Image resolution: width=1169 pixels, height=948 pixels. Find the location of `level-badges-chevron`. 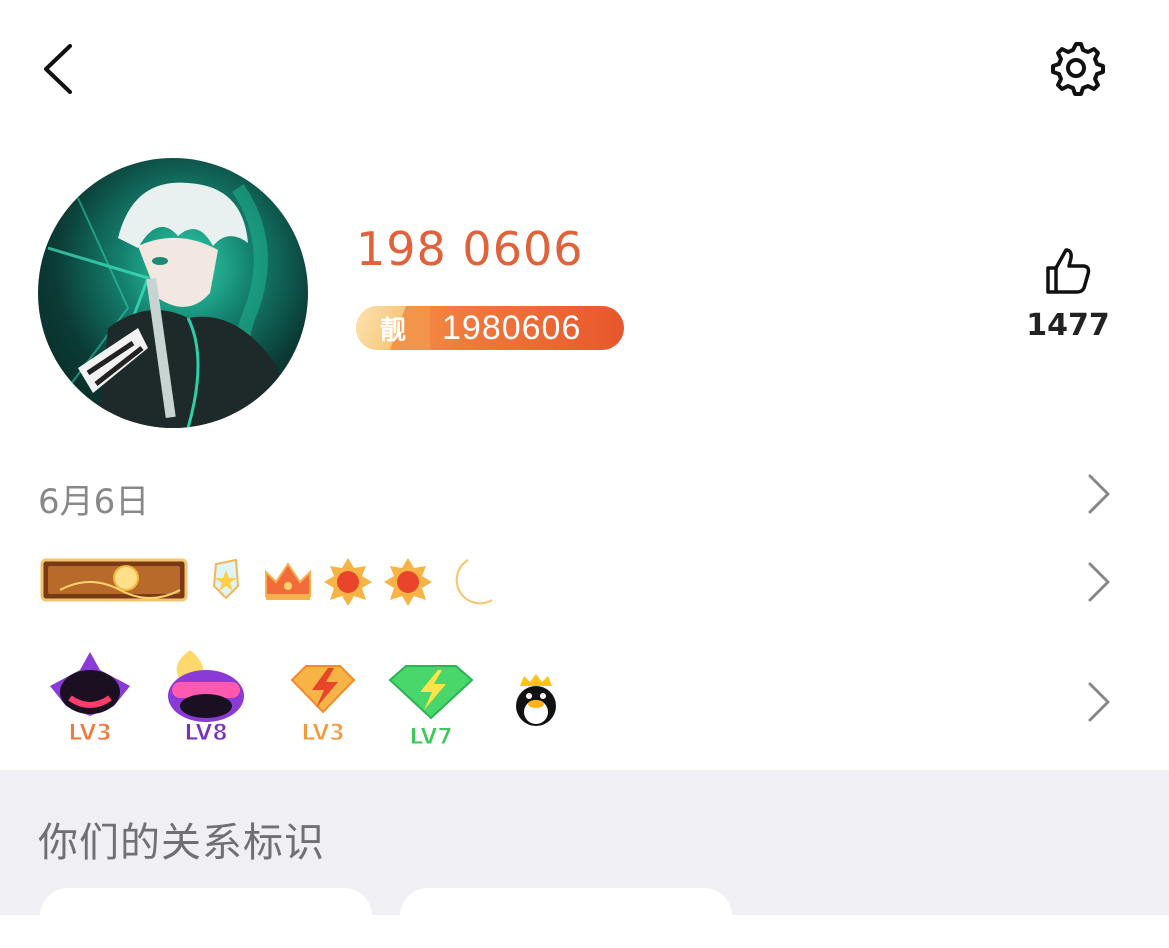

level-badges-chevron is located at coordinates (1099, 704).